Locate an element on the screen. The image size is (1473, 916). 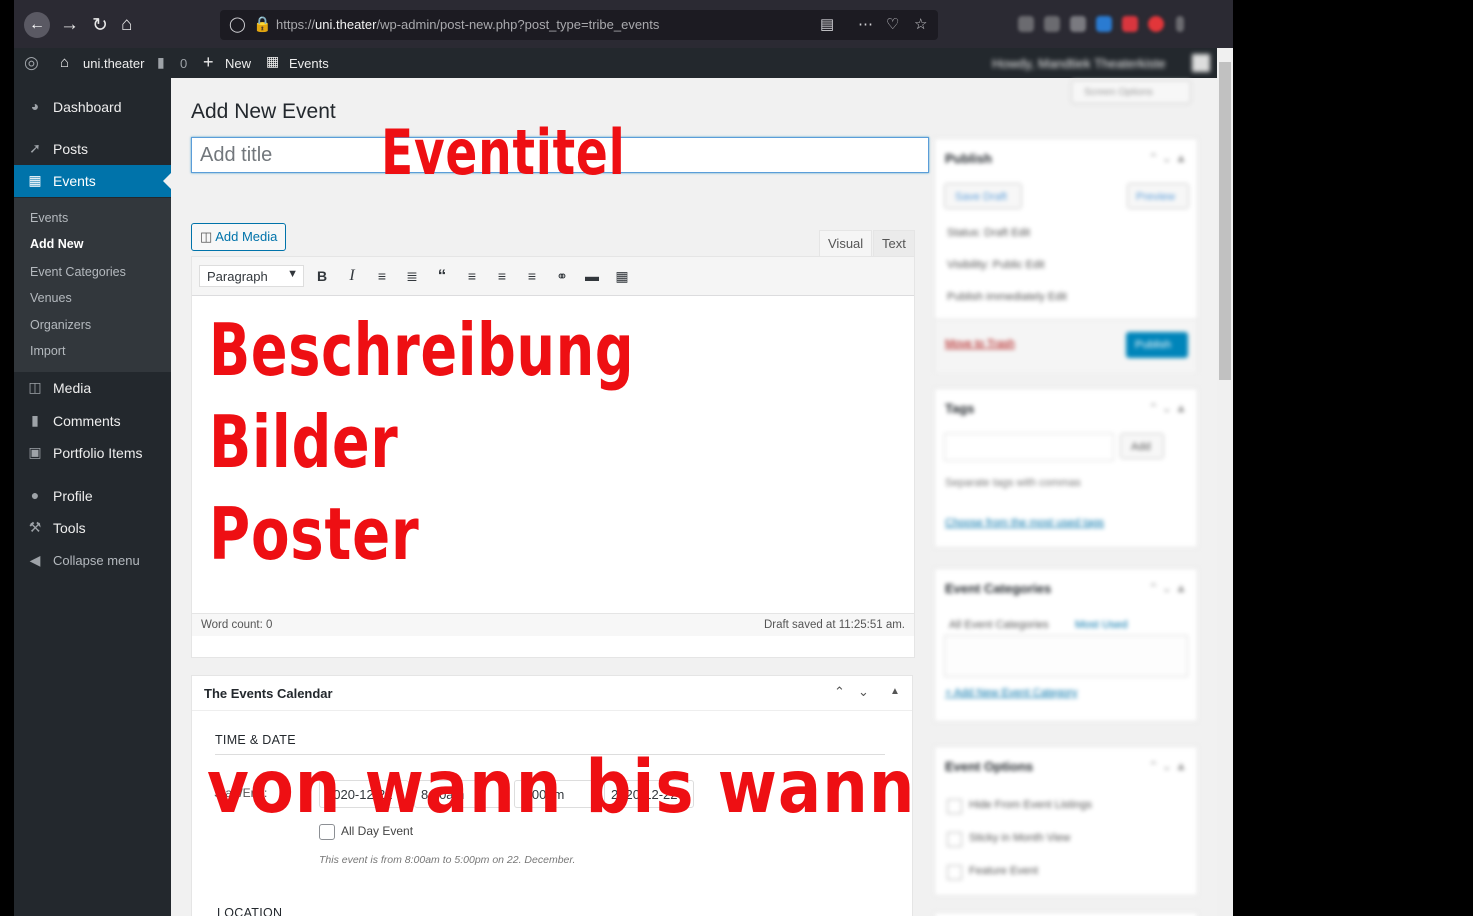
numbered-list-icon: ≣ is located at coordinates (412, 276).